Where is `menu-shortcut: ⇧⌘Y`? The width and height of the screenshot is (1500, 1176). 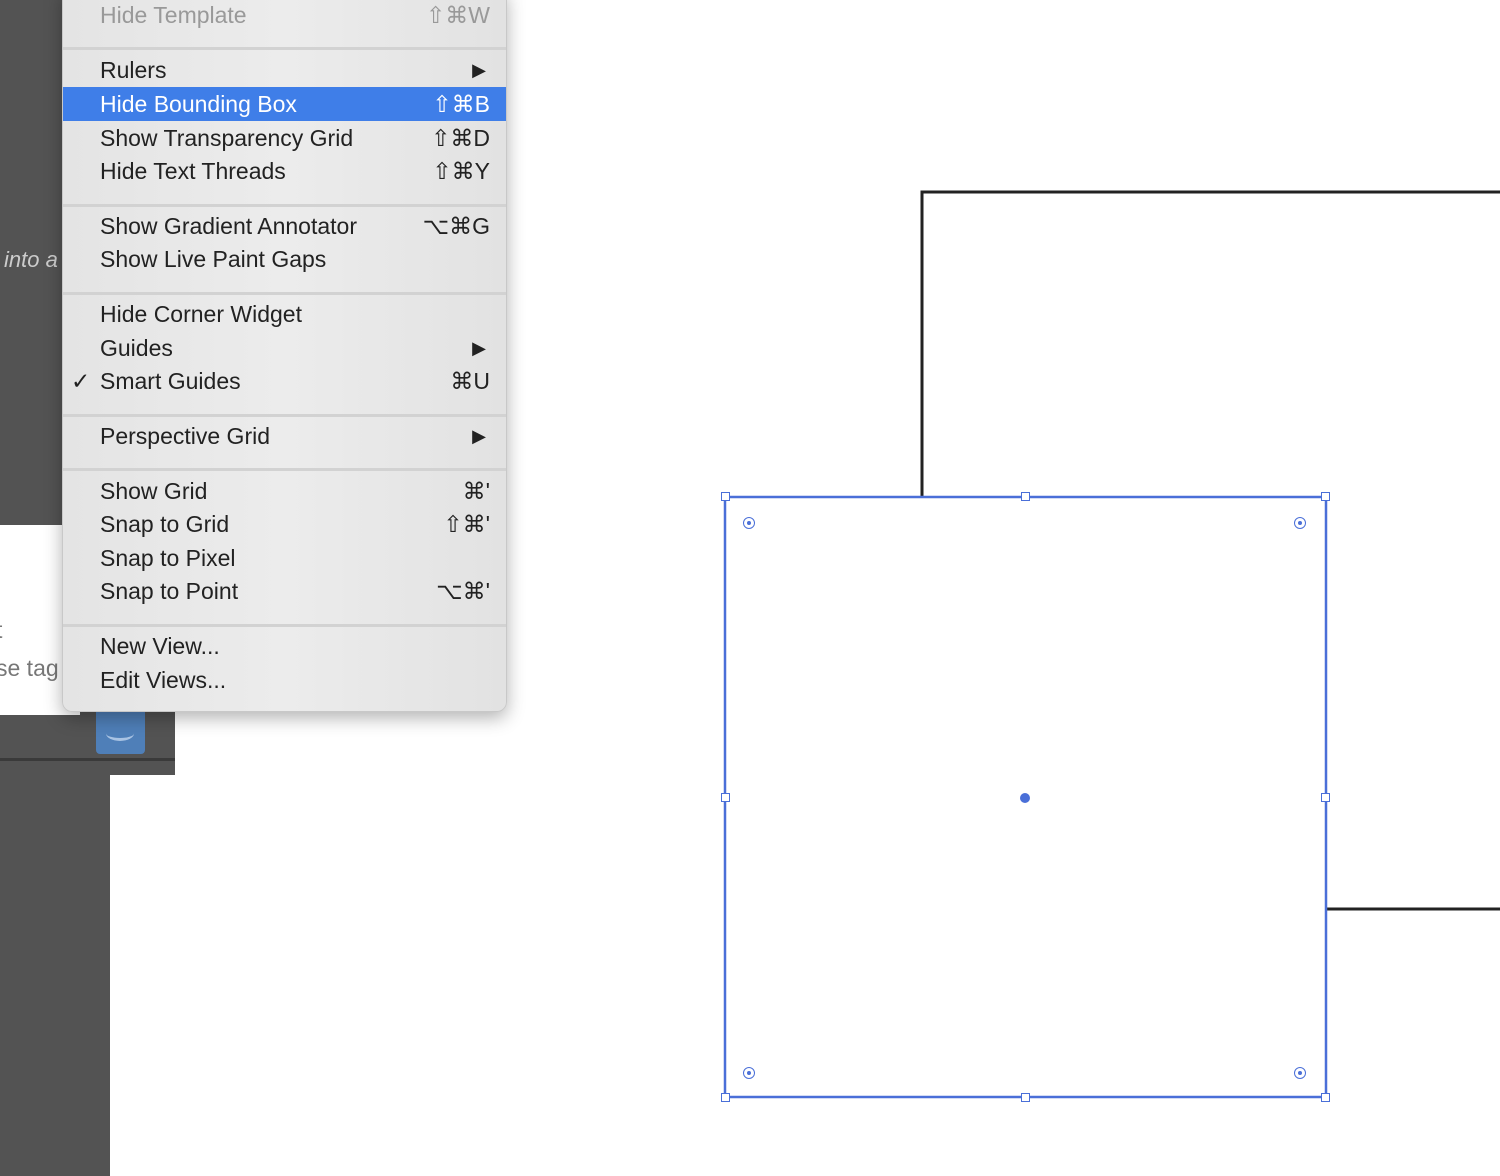 menu-shortcut: ⇧⌘Y is located at coordinates (461, 171).